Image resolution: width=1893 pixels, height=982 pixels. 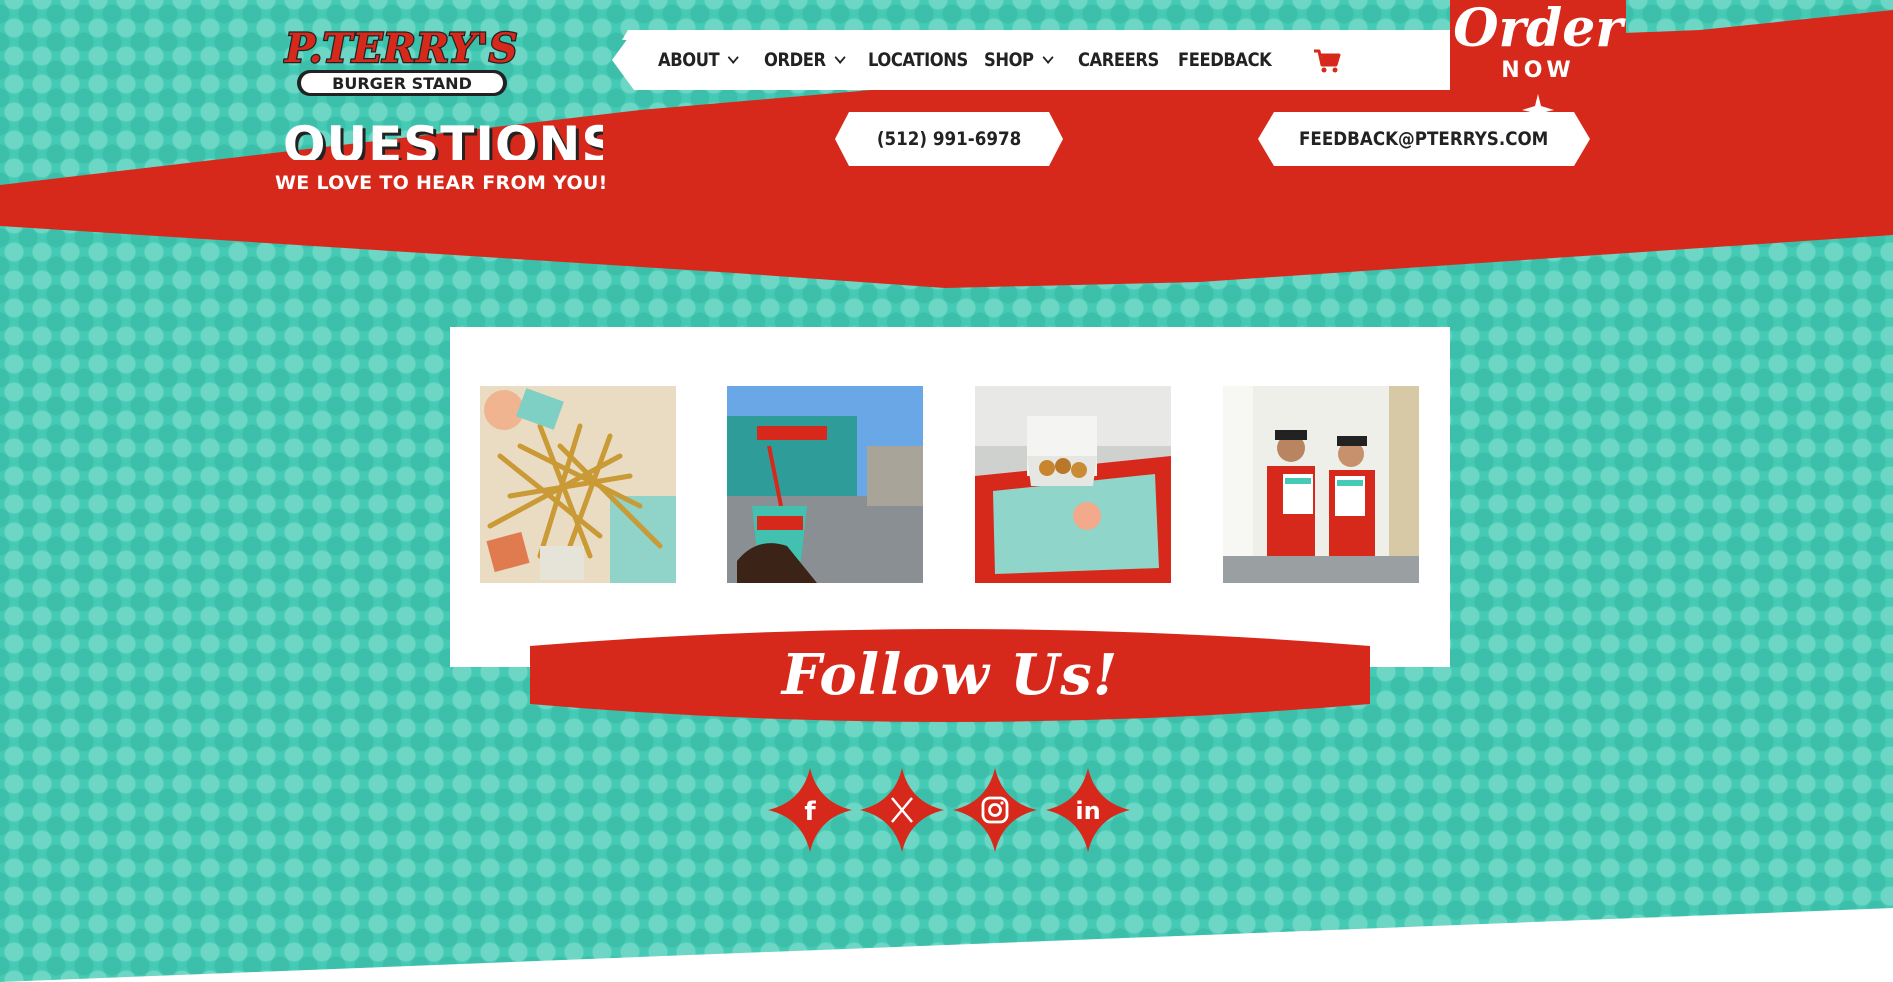 I want to click on email-link: FEEDBACK@PTERRYS.COM, so click(x=1424, y=139).